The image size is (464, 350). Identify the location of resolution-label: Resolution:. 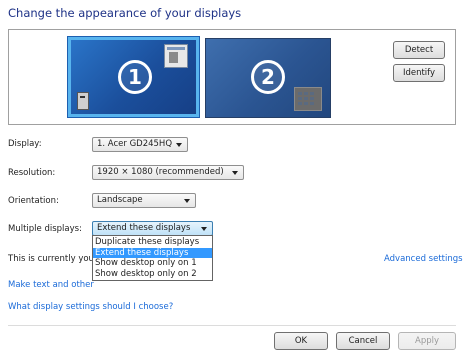
(32, 173).